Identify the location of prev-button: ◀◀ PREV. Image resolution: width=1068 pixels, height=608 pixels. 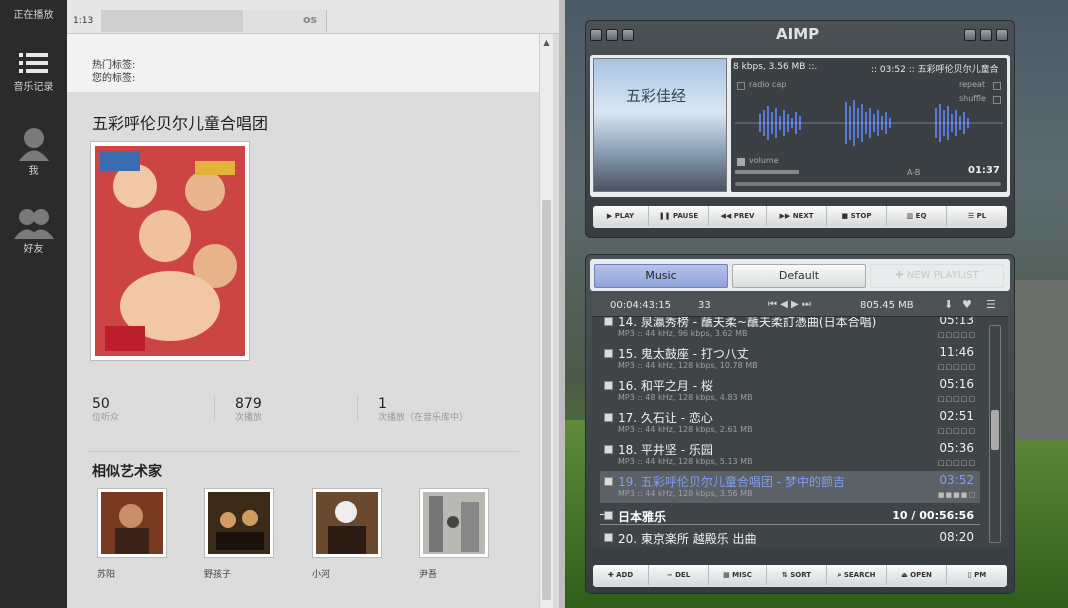
(738, 216).